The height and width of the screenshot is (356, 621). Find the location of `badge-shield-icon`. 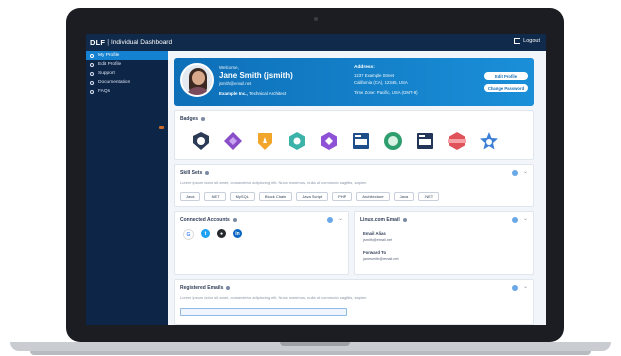

badge-shield-icon is located at coordinates (201, 141).